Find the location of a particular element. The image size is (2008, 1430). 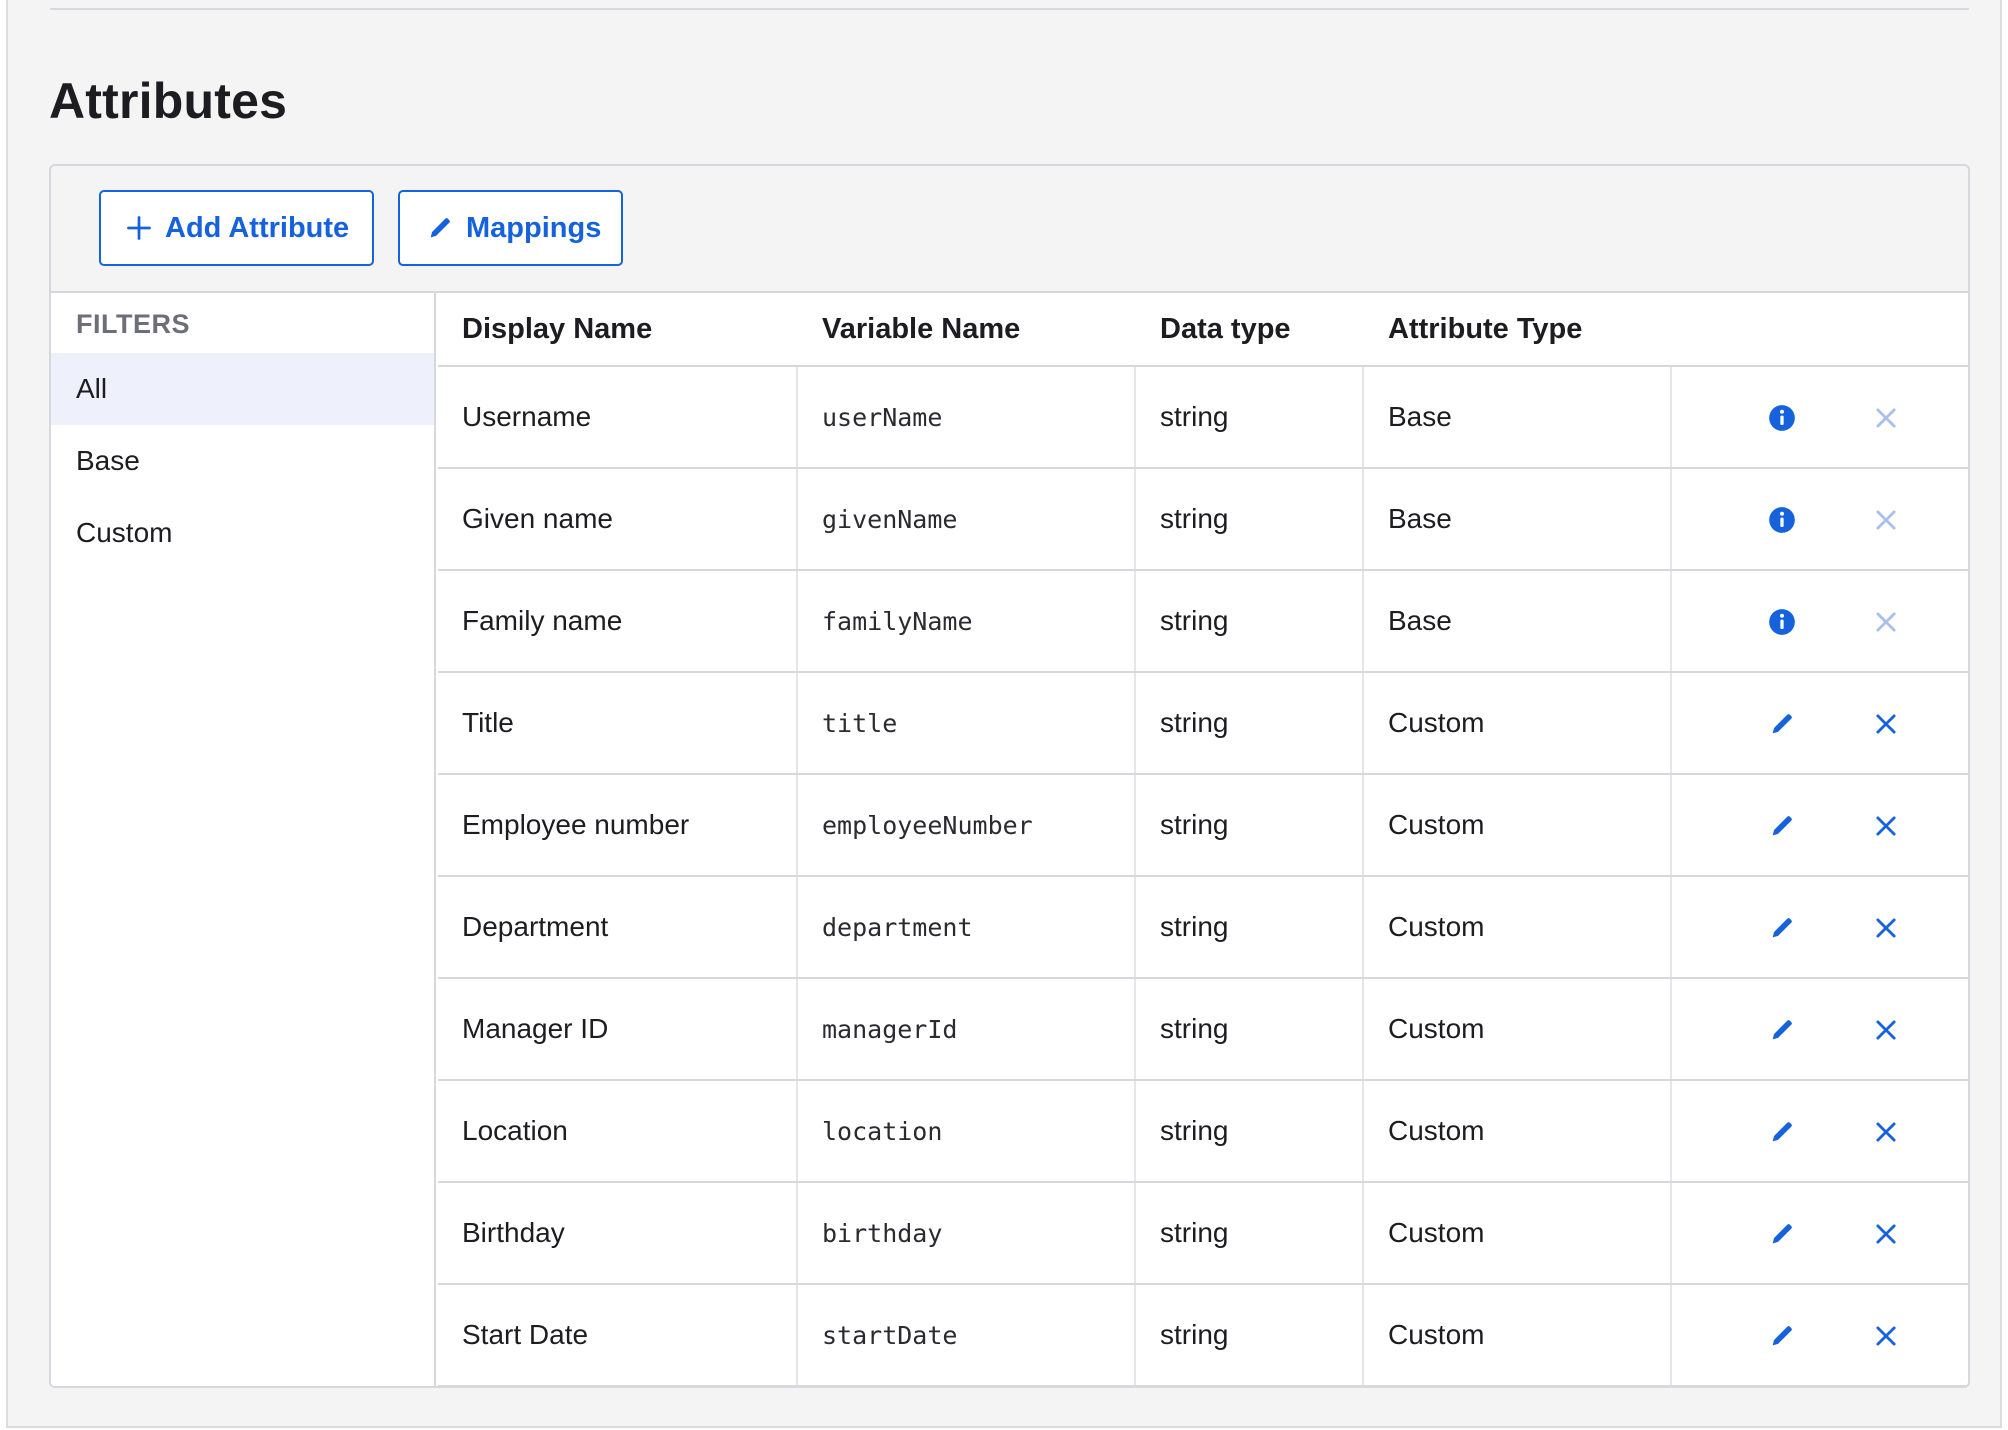

mappings-label: Mappings is located at coordinates (534, 227).